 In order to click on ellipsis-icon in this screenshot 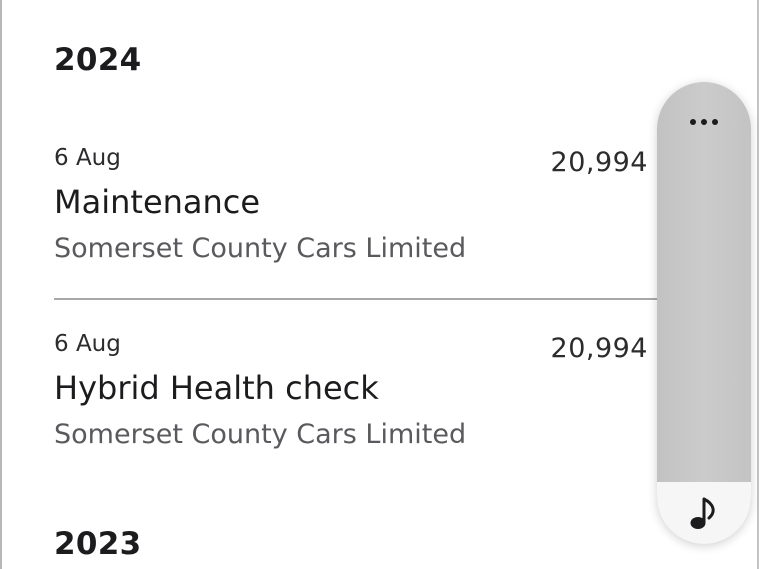, I will do `click(704, 122)`.